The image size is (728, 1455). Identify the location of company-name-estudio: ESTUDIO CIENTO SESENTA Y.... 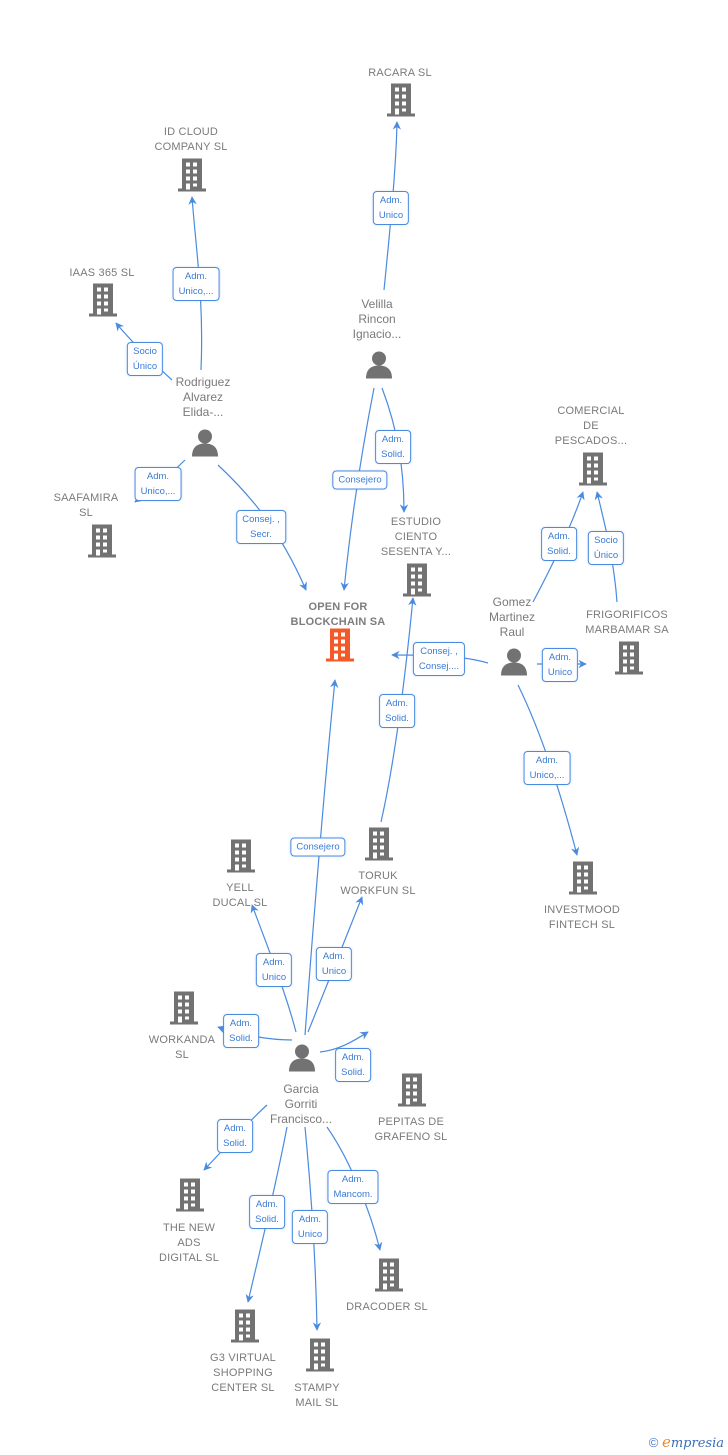
(416, 537).